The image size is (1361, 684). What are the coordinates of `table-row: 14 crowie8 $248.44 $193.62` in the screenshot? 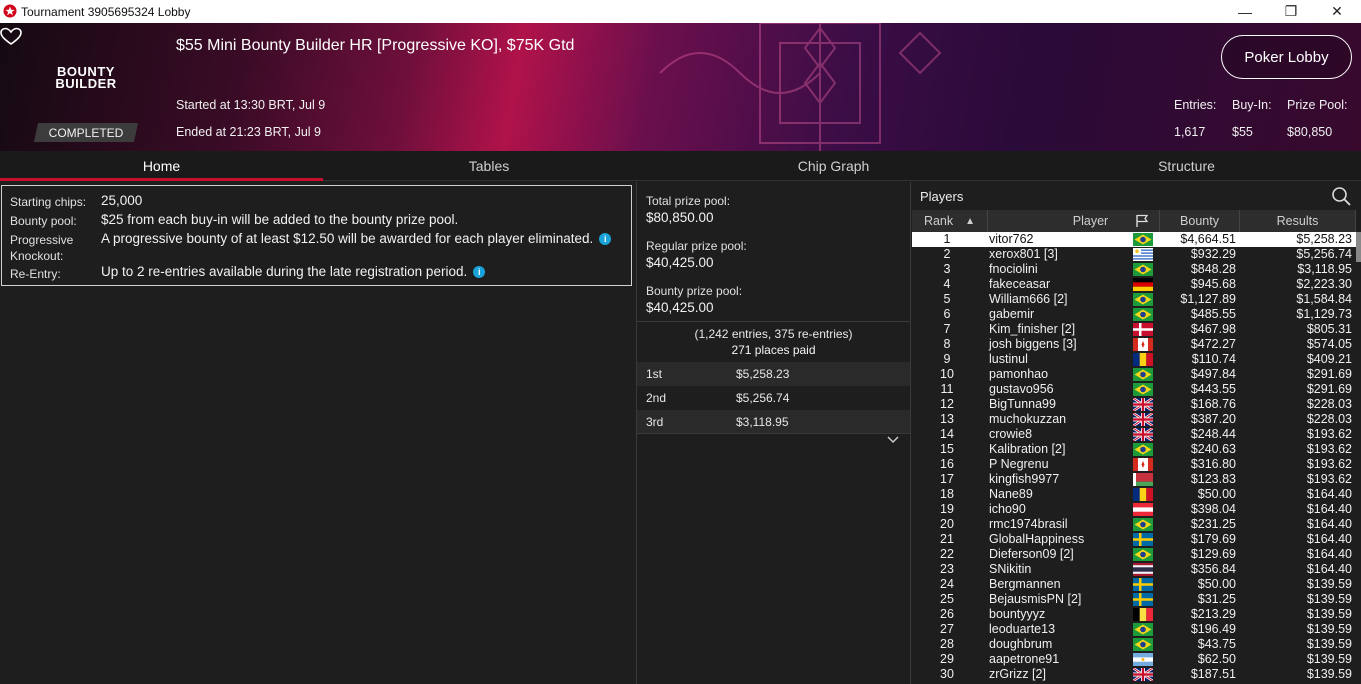 It's located at (1134, 434).